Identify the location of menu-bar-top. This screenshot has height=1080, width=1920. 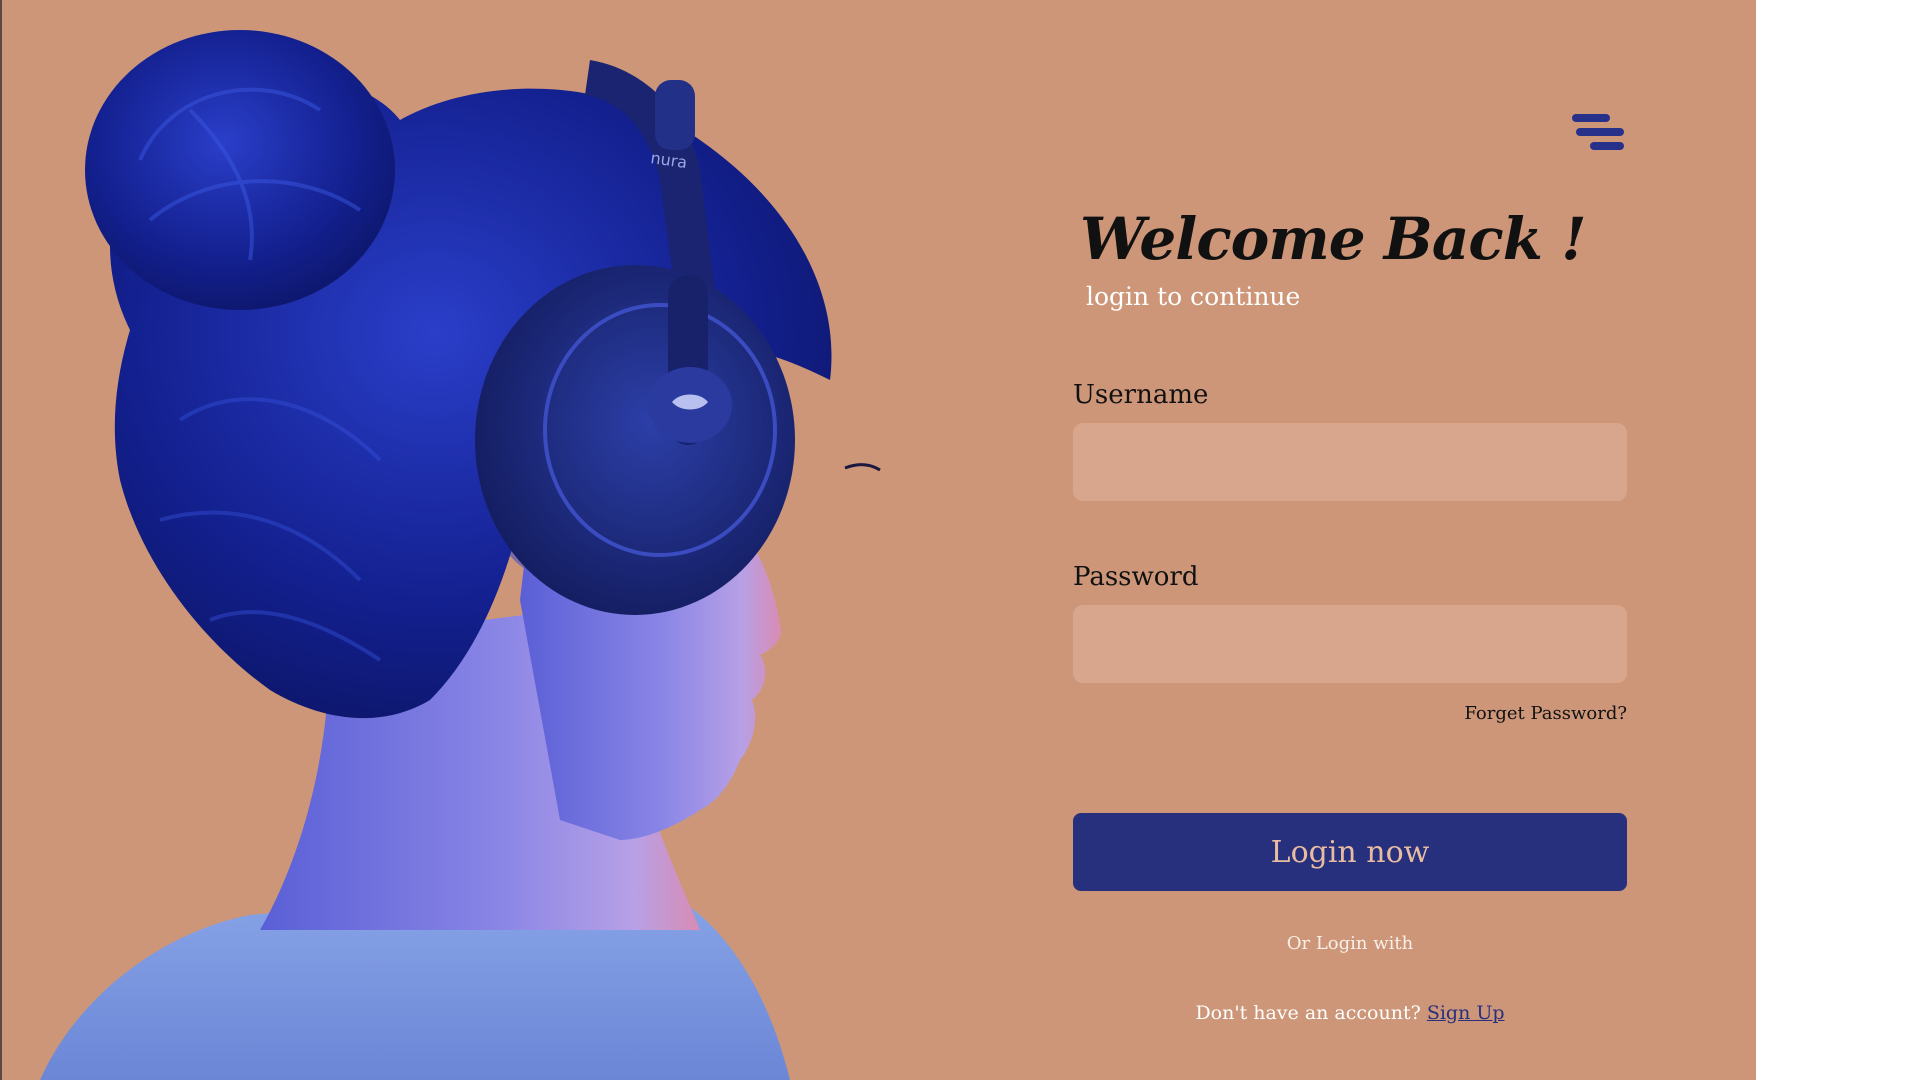
(1591, 118).